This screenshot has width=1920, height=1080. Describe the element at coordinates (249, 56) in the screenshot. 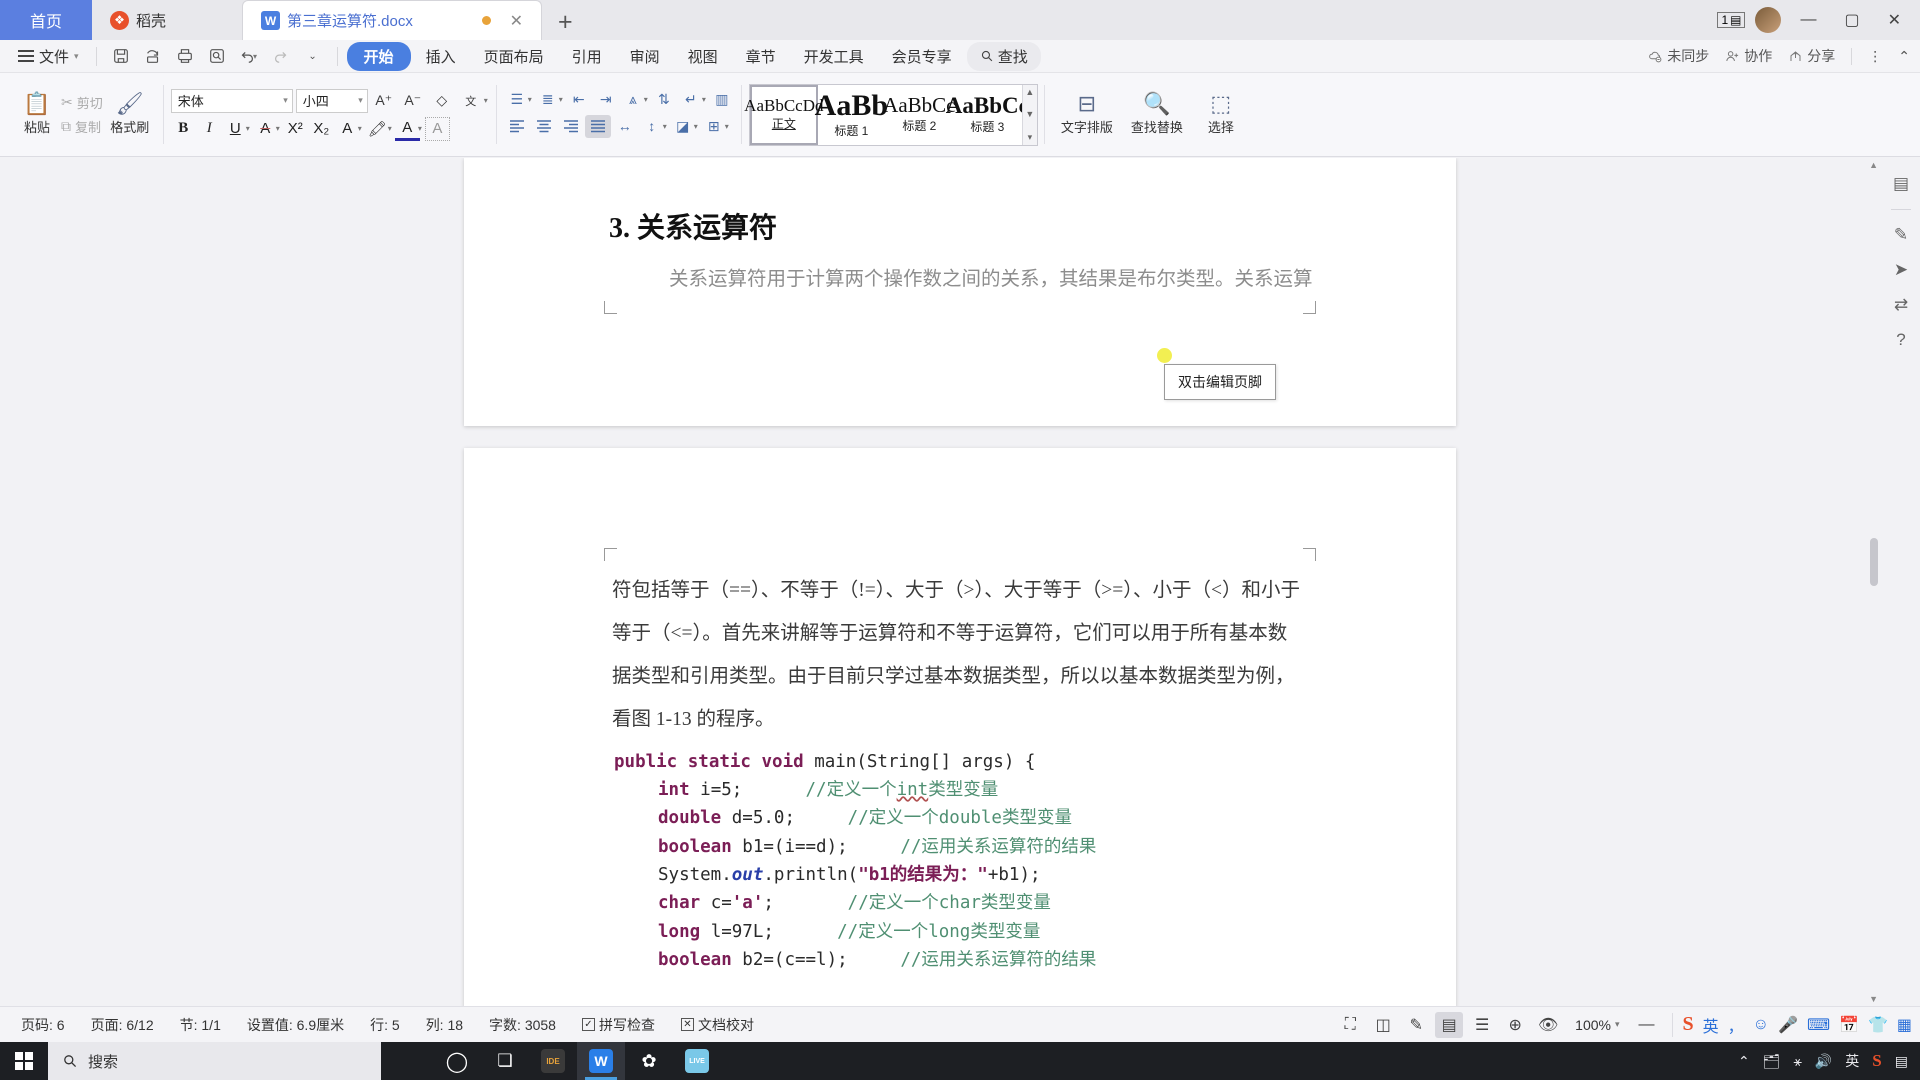

I see `undo-icon: ▾` at that location.